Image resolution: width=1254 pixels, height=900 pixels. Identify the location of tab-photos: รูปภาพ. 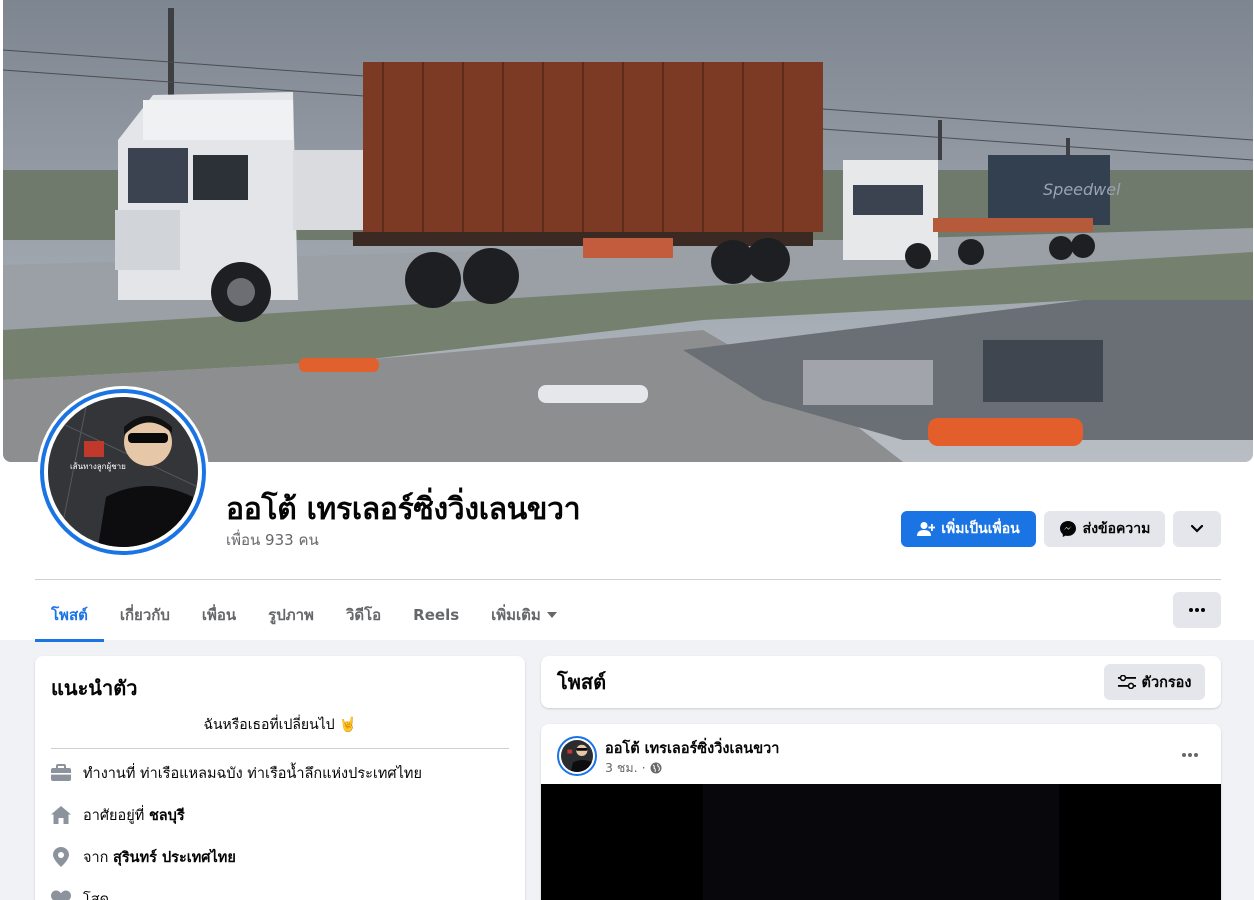
(291, 615).